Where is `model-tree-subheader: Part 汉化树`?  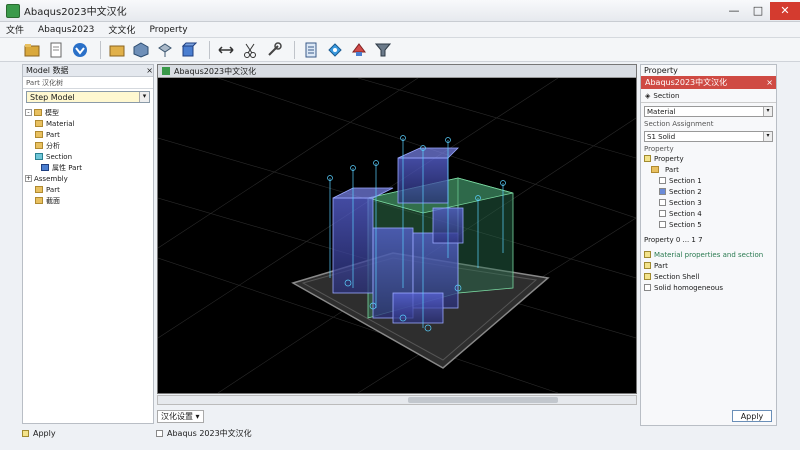 model-tree-subheader: Part 汉化树 is located at coordinates (88, 83).